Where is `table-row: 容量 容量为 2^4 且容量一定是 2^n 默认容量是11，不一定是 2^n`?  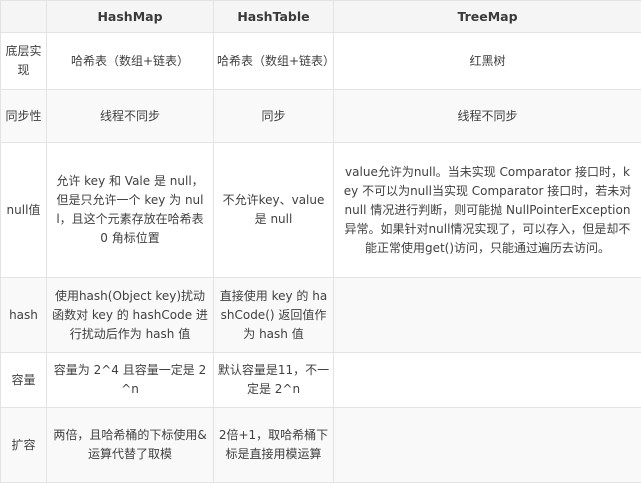
table-row: 容量 容量为 2^4 且容量一定是 2^n 默认容量是11，不一定是 2^n is located at coordinates (320, 380).